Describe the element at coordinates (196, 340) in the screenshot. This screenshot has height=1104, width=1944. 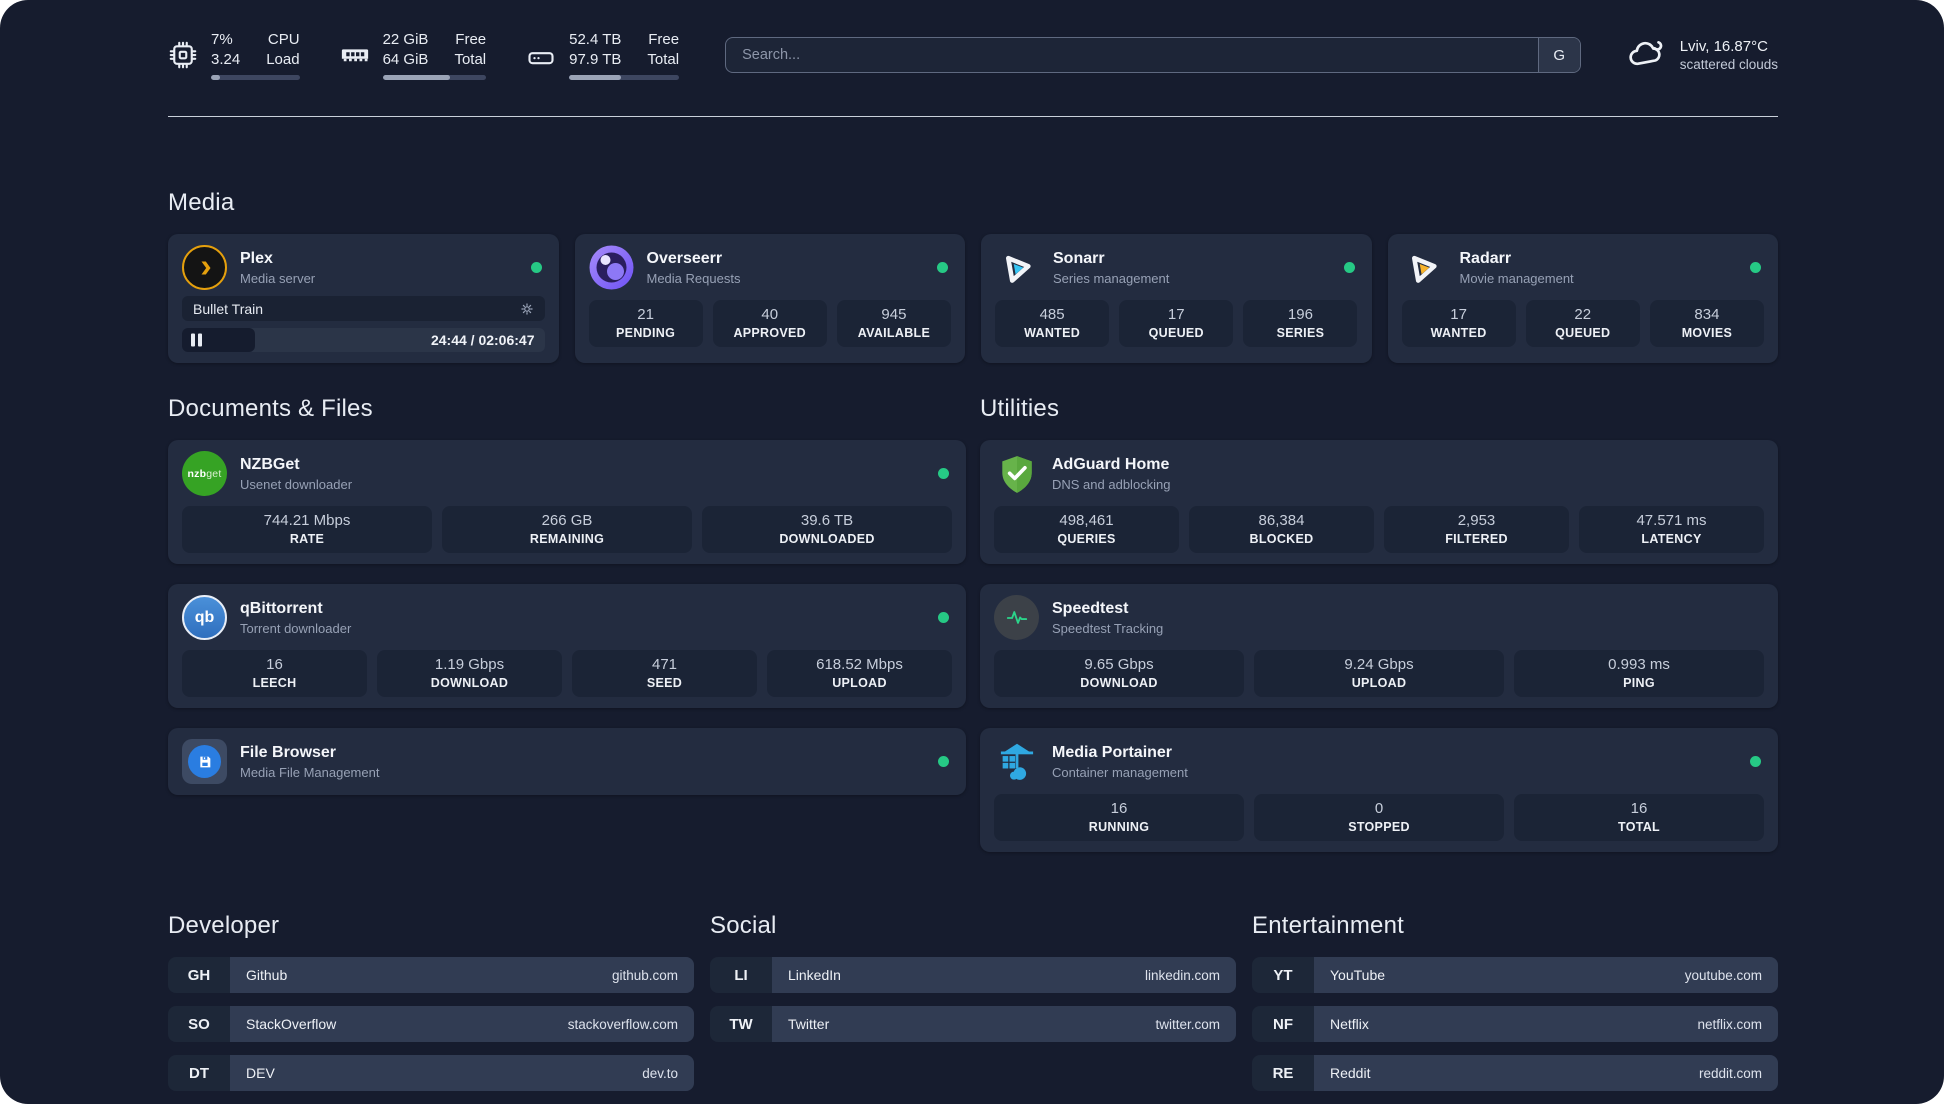
I see `pause-icon` at that location.